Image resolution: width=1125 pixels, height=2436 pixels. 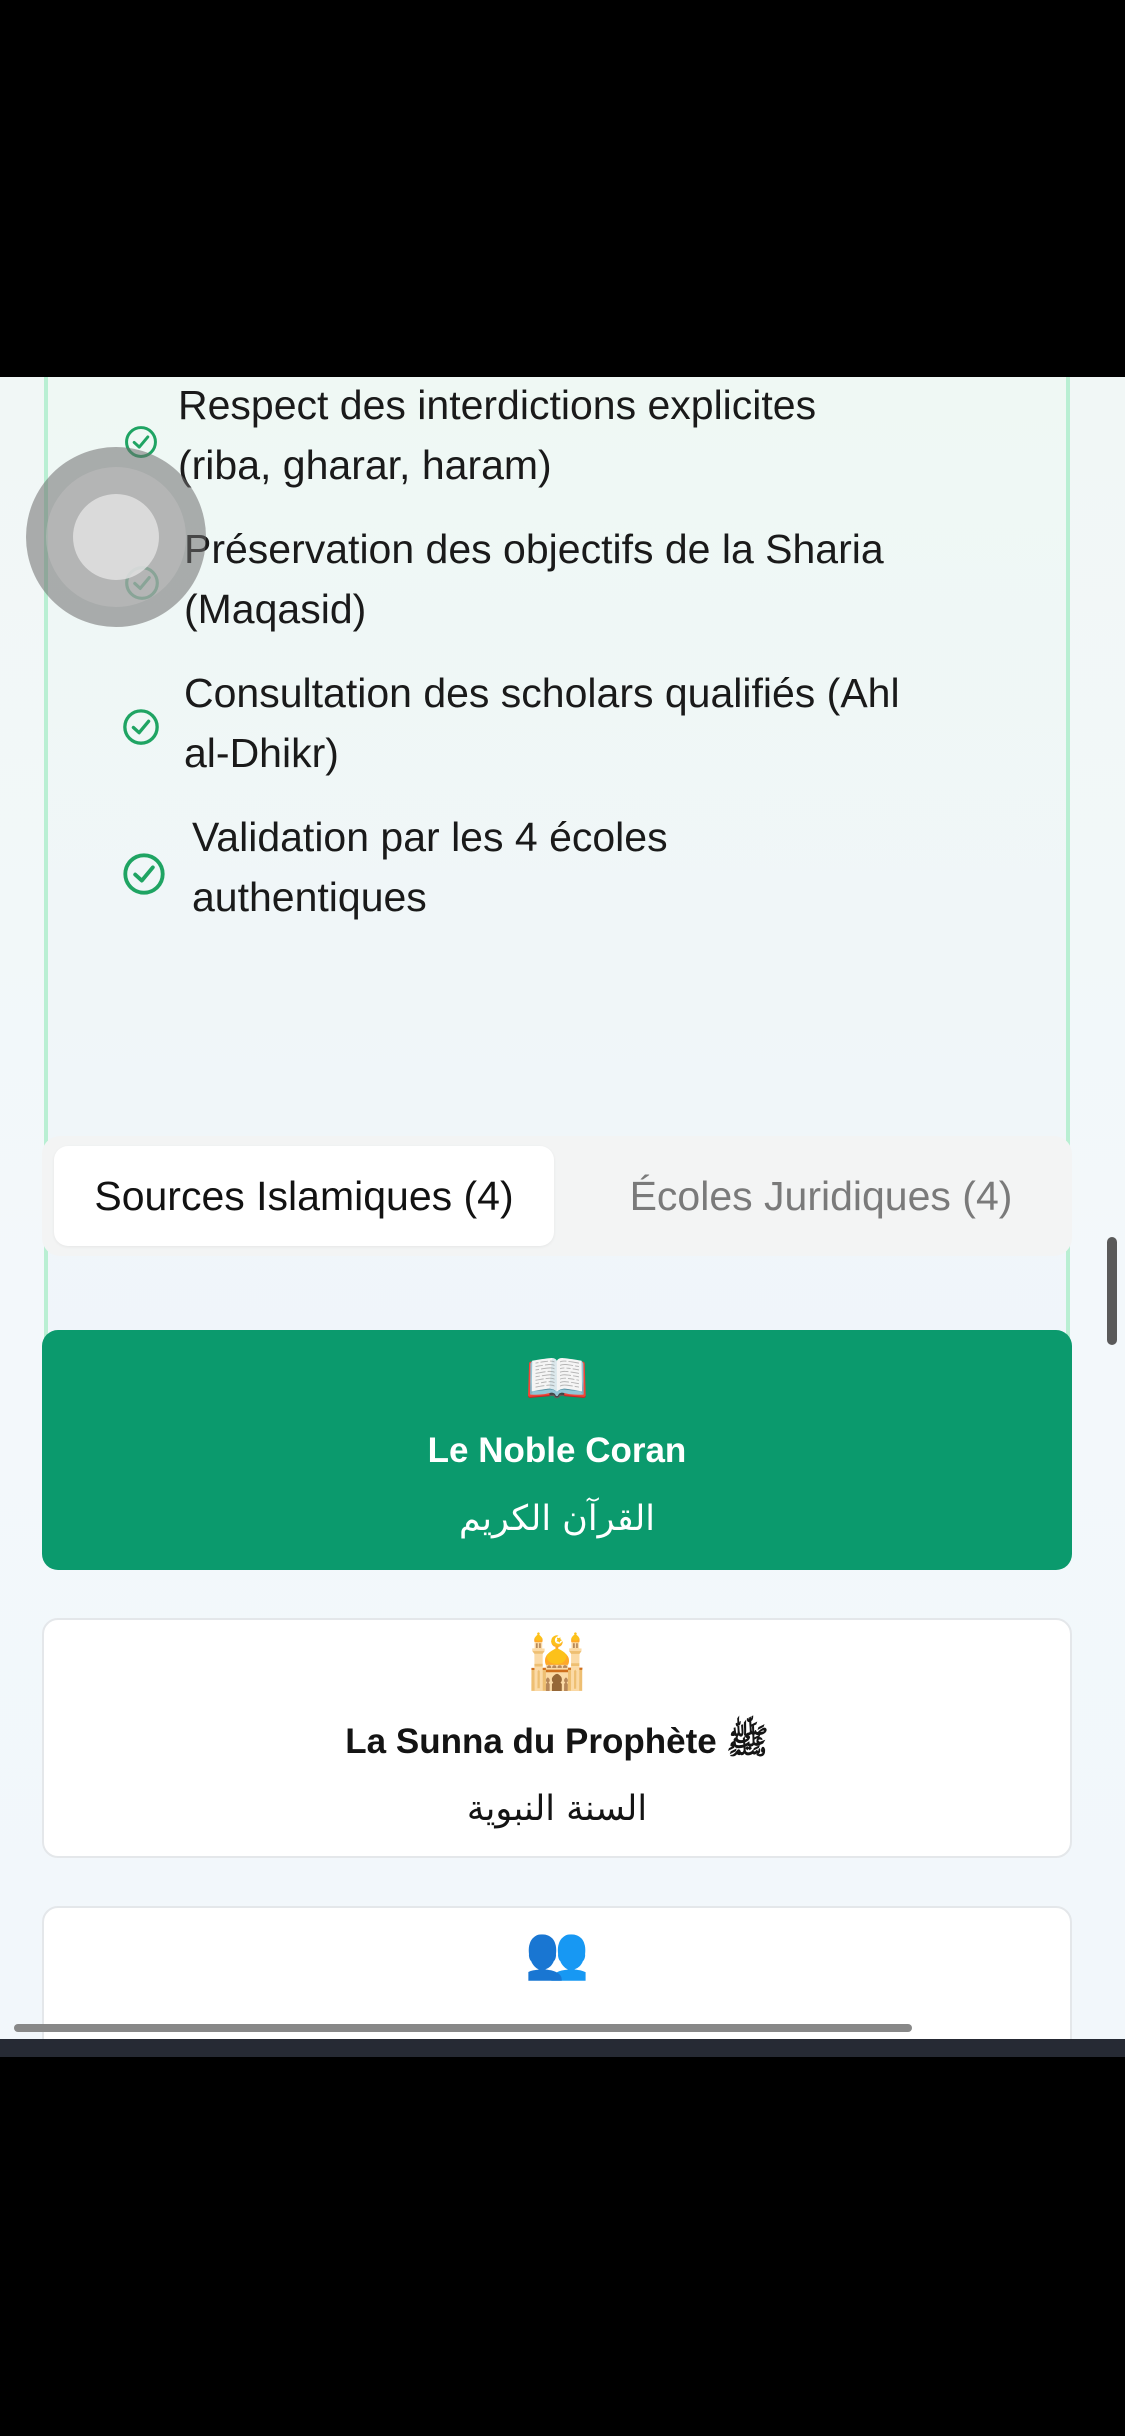 I want to click on source-card-sunna: 🕌 La Sunna du Prophète ﷺ السنة النبوية, so click(x=557, y=1738).